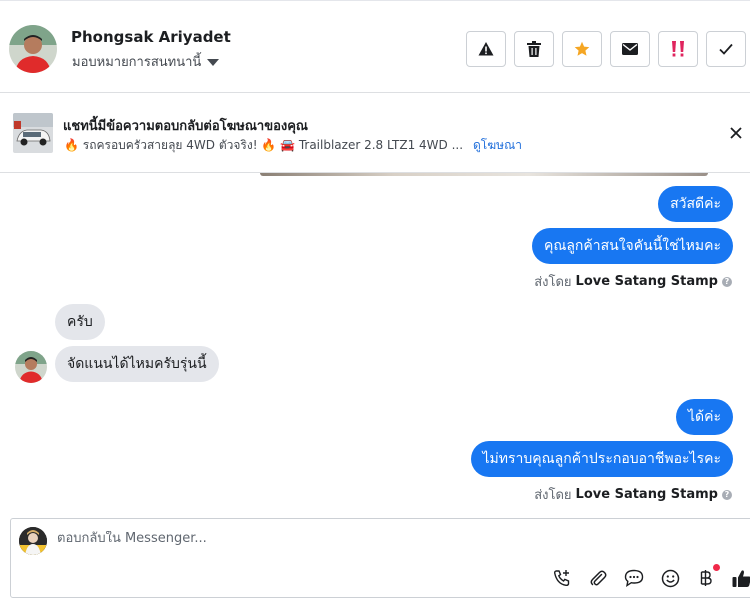 Image resolution: width=750 pixels, height=603 pixels. Describe the element at coordinates (601, 459) in the screenshot. I see `outgoing-message: ไม่ทราบคุณลูกค้าประกอบอาชีพอะไรคะ` at that location.